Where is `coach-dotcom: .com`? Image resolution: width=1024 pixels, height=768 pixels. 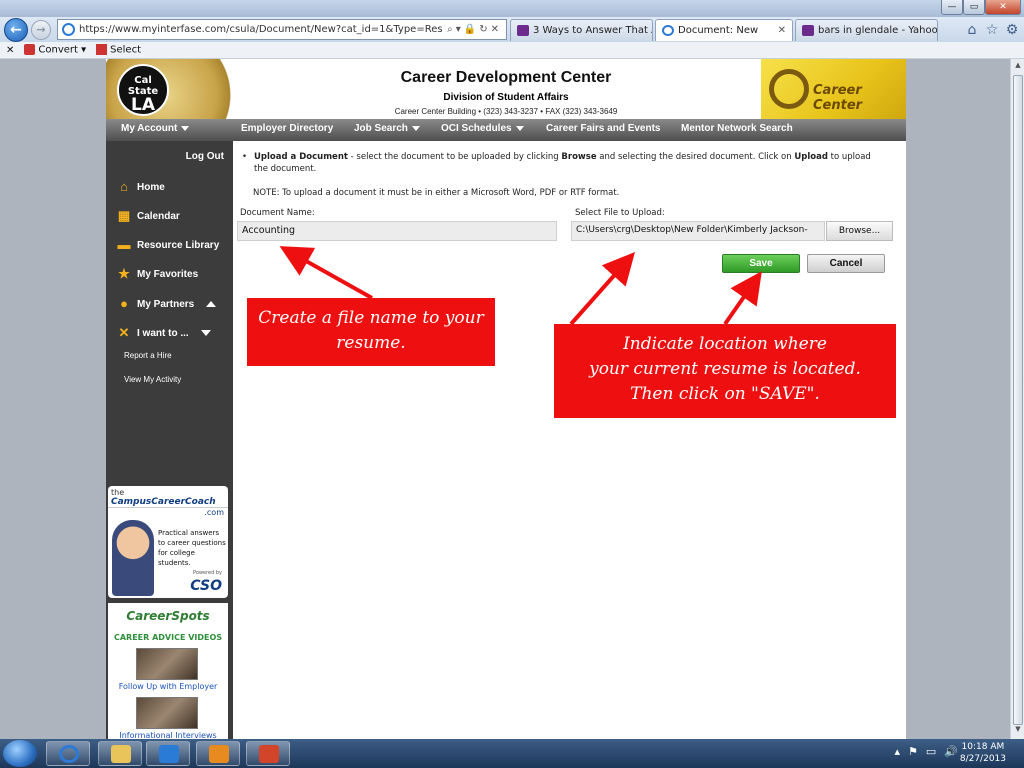 coach-dotcom: .com is located at coordinates (214, 512).